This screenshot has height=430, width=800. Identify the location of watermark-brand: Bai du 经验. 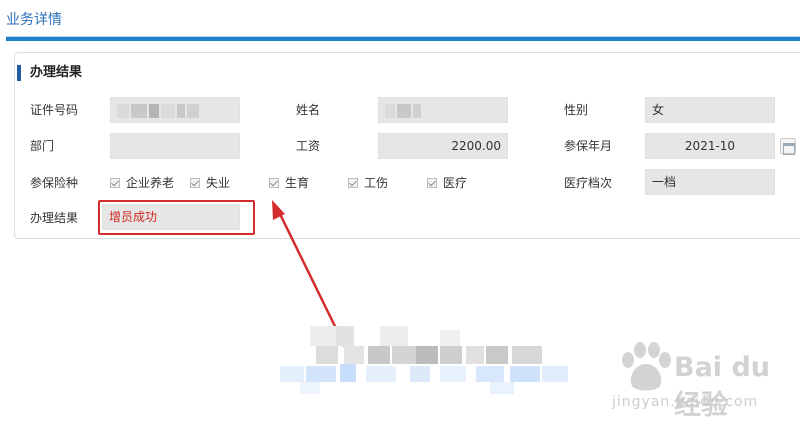
(722, 386).